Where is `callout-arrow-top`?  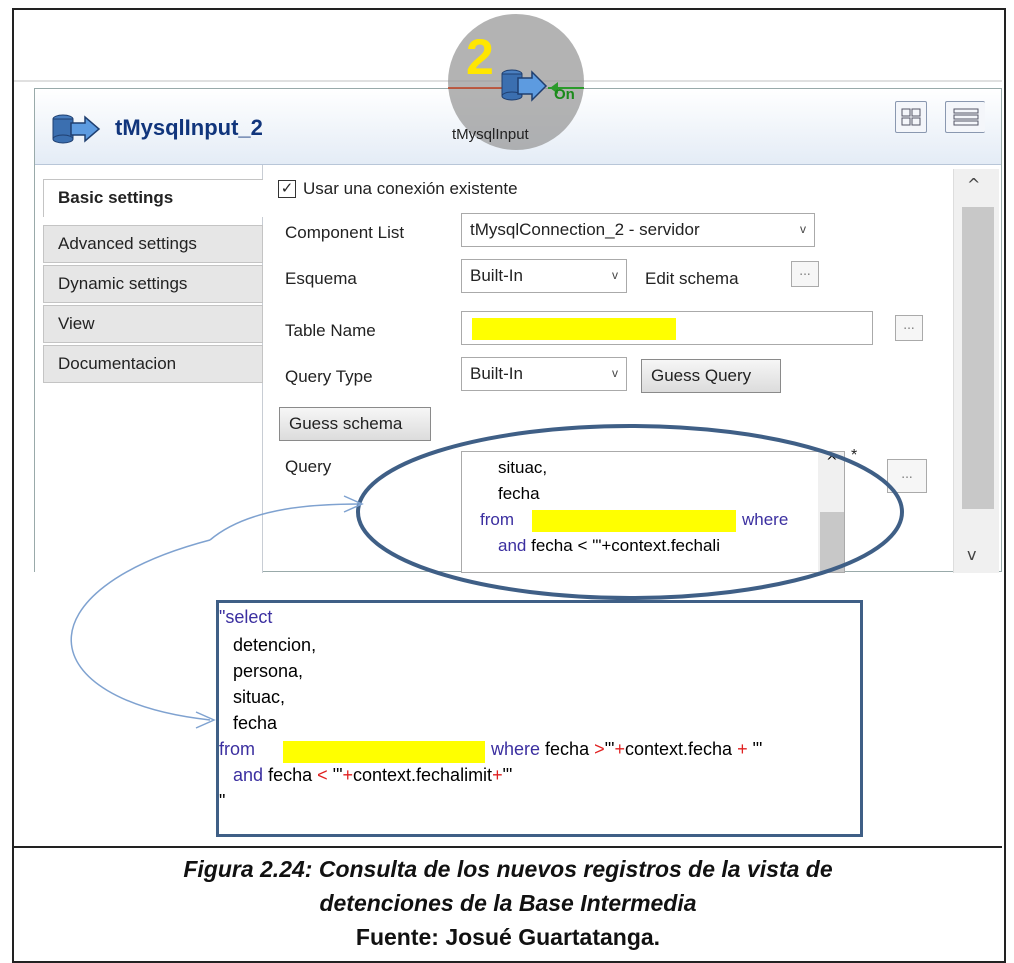
callout-arrow-top is located at coordinates (285, 522).